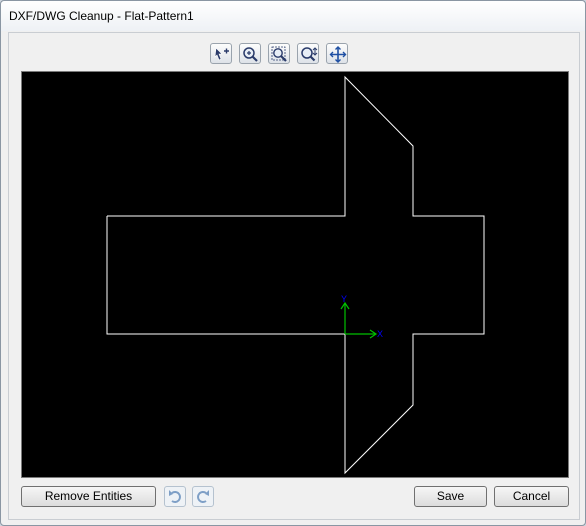 This screenshot has width=586, height=526. I want to click on redo-button, so click(203, 496).